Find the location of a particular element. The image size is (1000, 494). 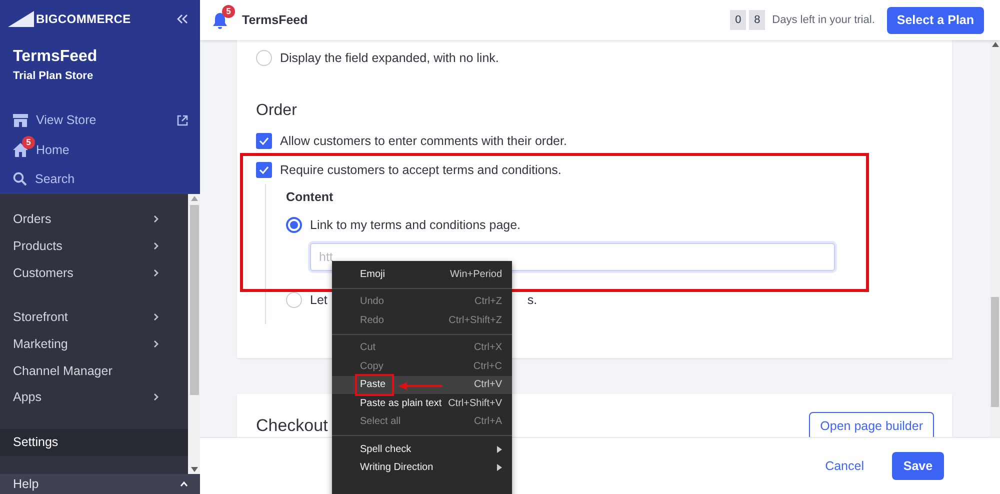

scroll-up-icon is located at coordinates (995, 44).